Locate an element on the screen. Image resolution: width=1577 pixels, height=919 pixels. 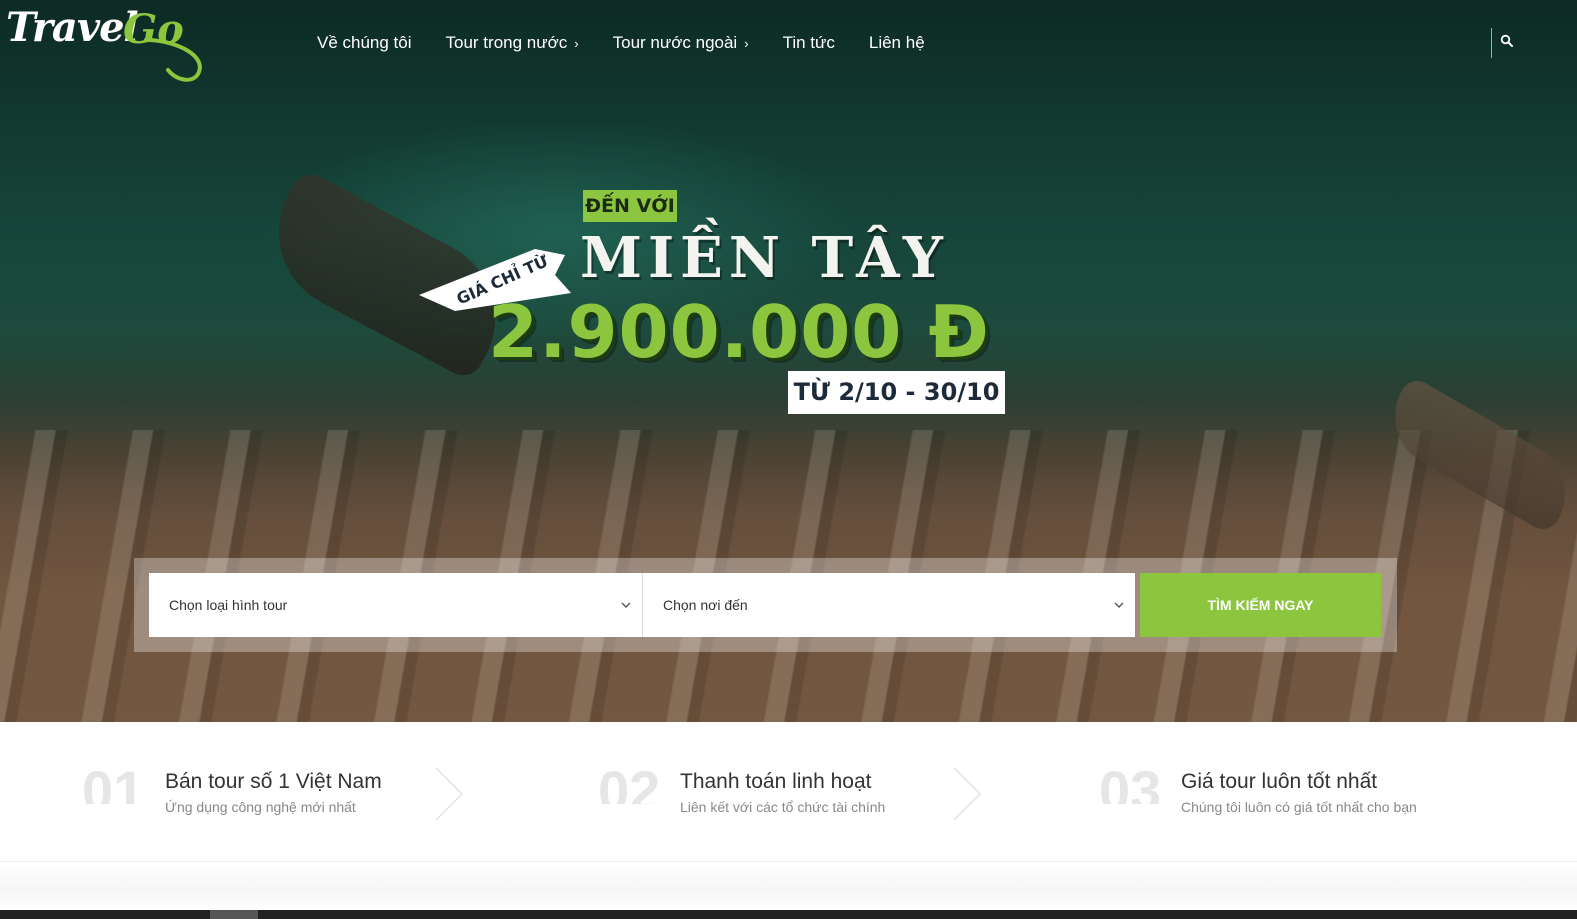
nav-item-domestic-tours: Tour trong nước › is located at coordinates (512, 43).